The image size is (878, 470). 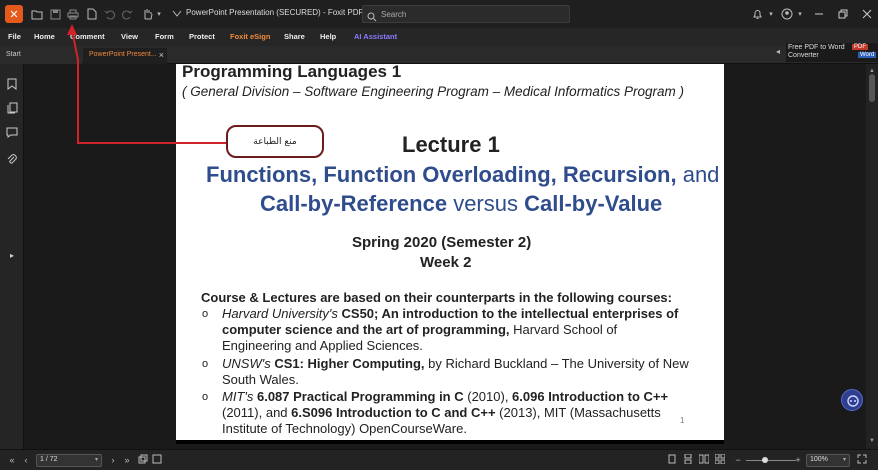 What do you see at coordinates (146, 84) in the screenshot?
I see `annotation-arrow` at bounding box center [146, 84].